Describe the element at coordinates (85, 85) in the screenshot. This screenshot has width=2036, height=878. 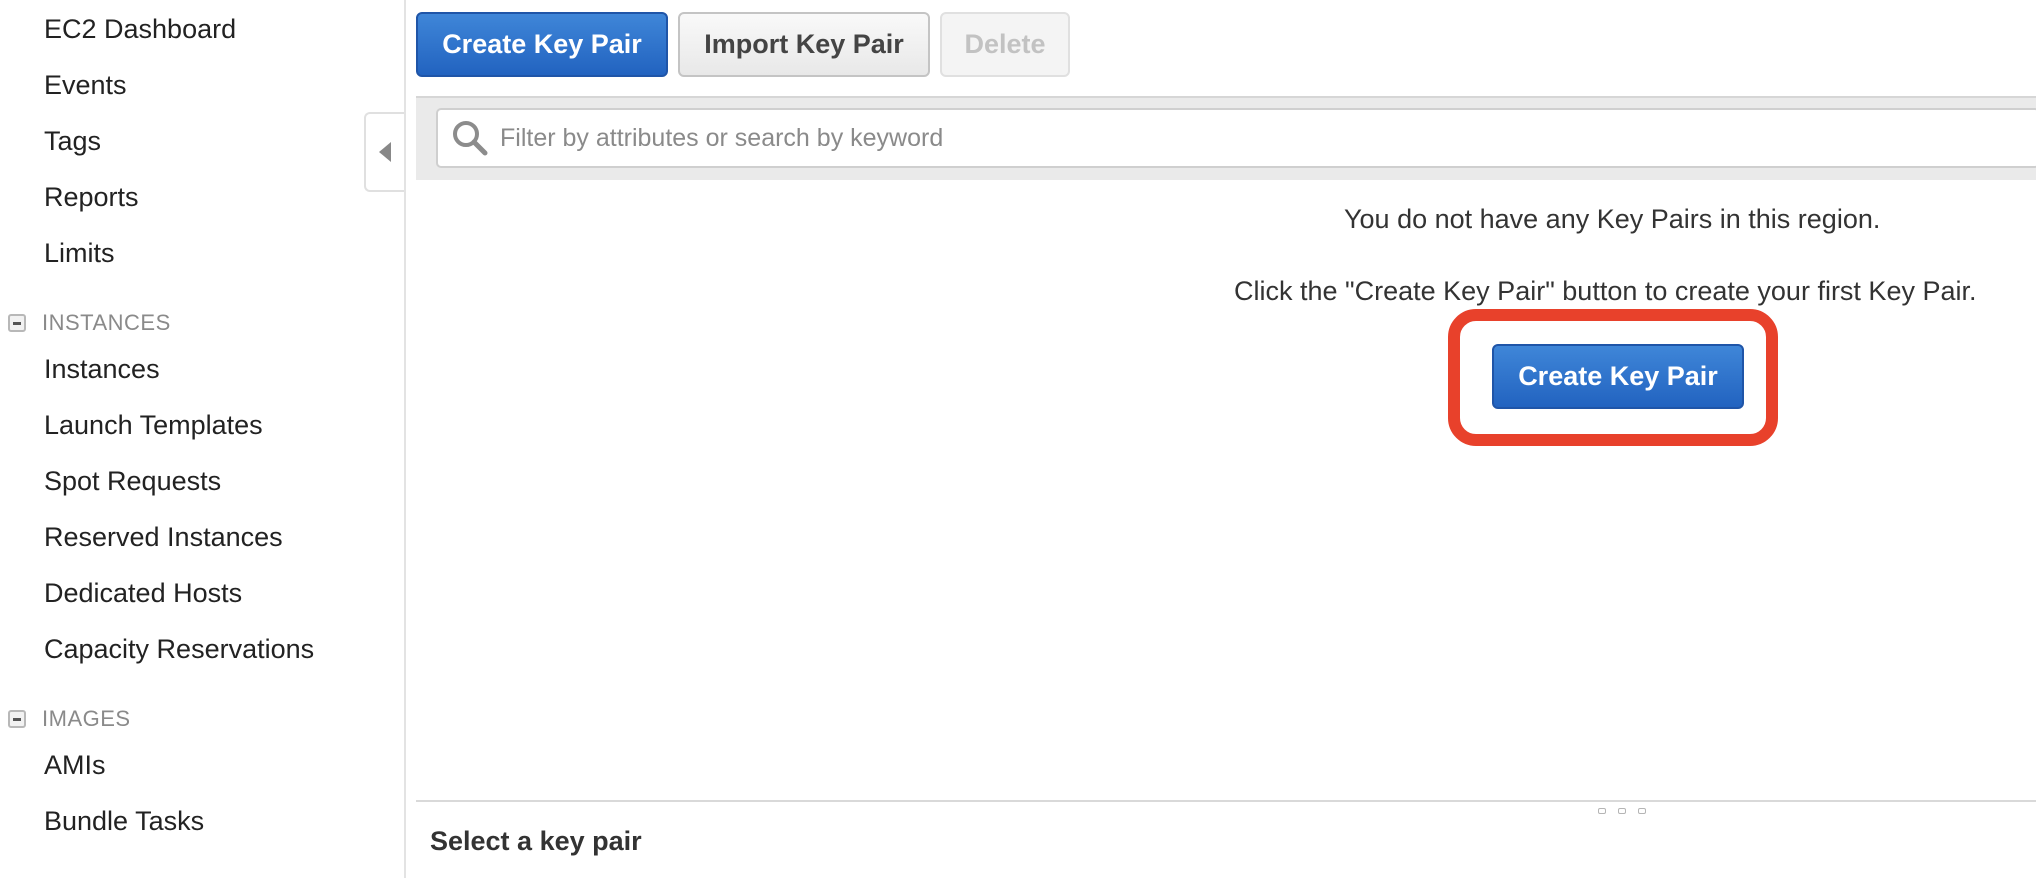
I see `sidebar-item-events: Events` at that location.